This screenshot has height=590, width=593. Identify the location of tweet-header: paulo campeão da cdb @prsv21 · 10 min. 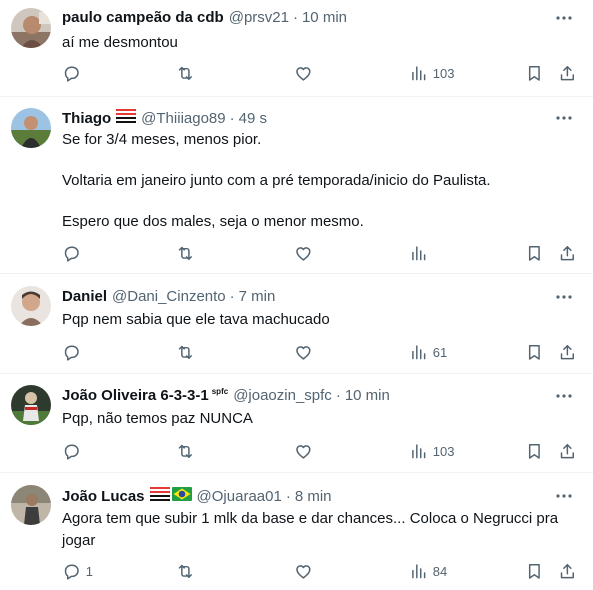
(204, 18).